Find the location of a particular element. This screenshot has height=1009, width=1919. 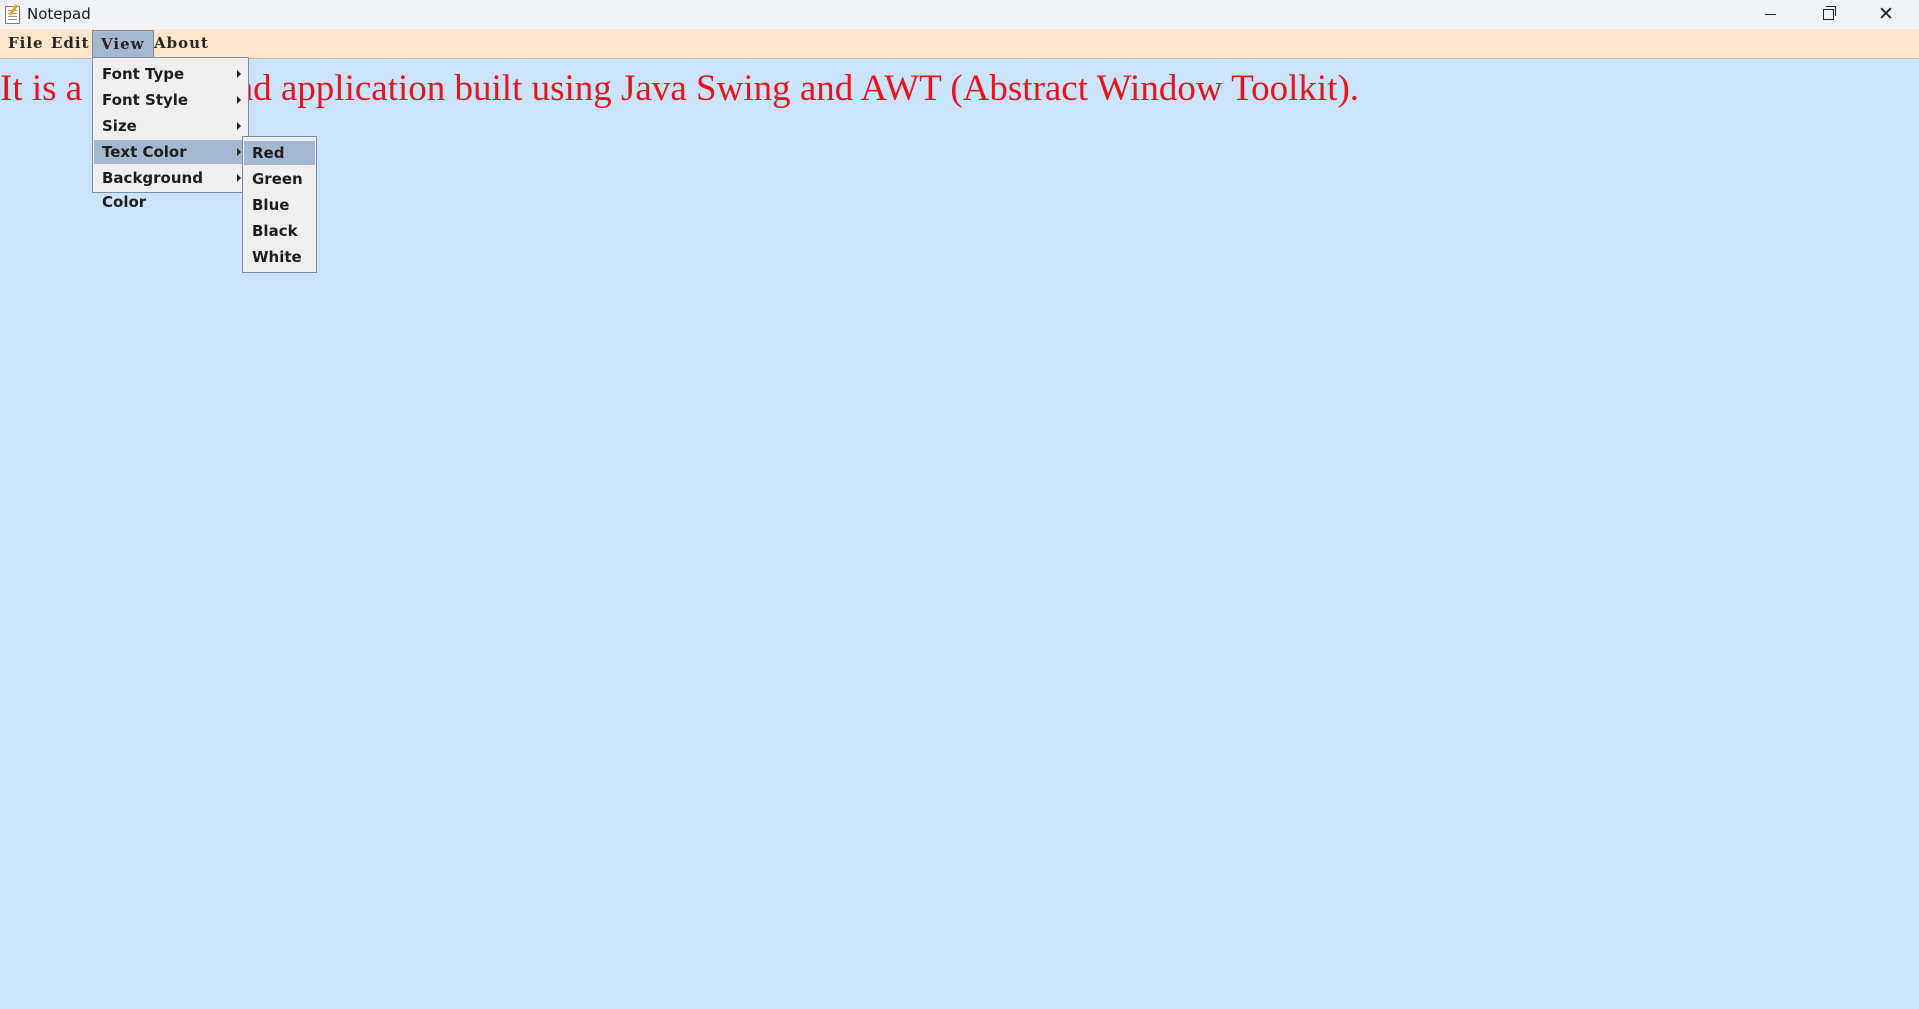

menu-item-background-color: Background Color is located at coordinates (170, 188).